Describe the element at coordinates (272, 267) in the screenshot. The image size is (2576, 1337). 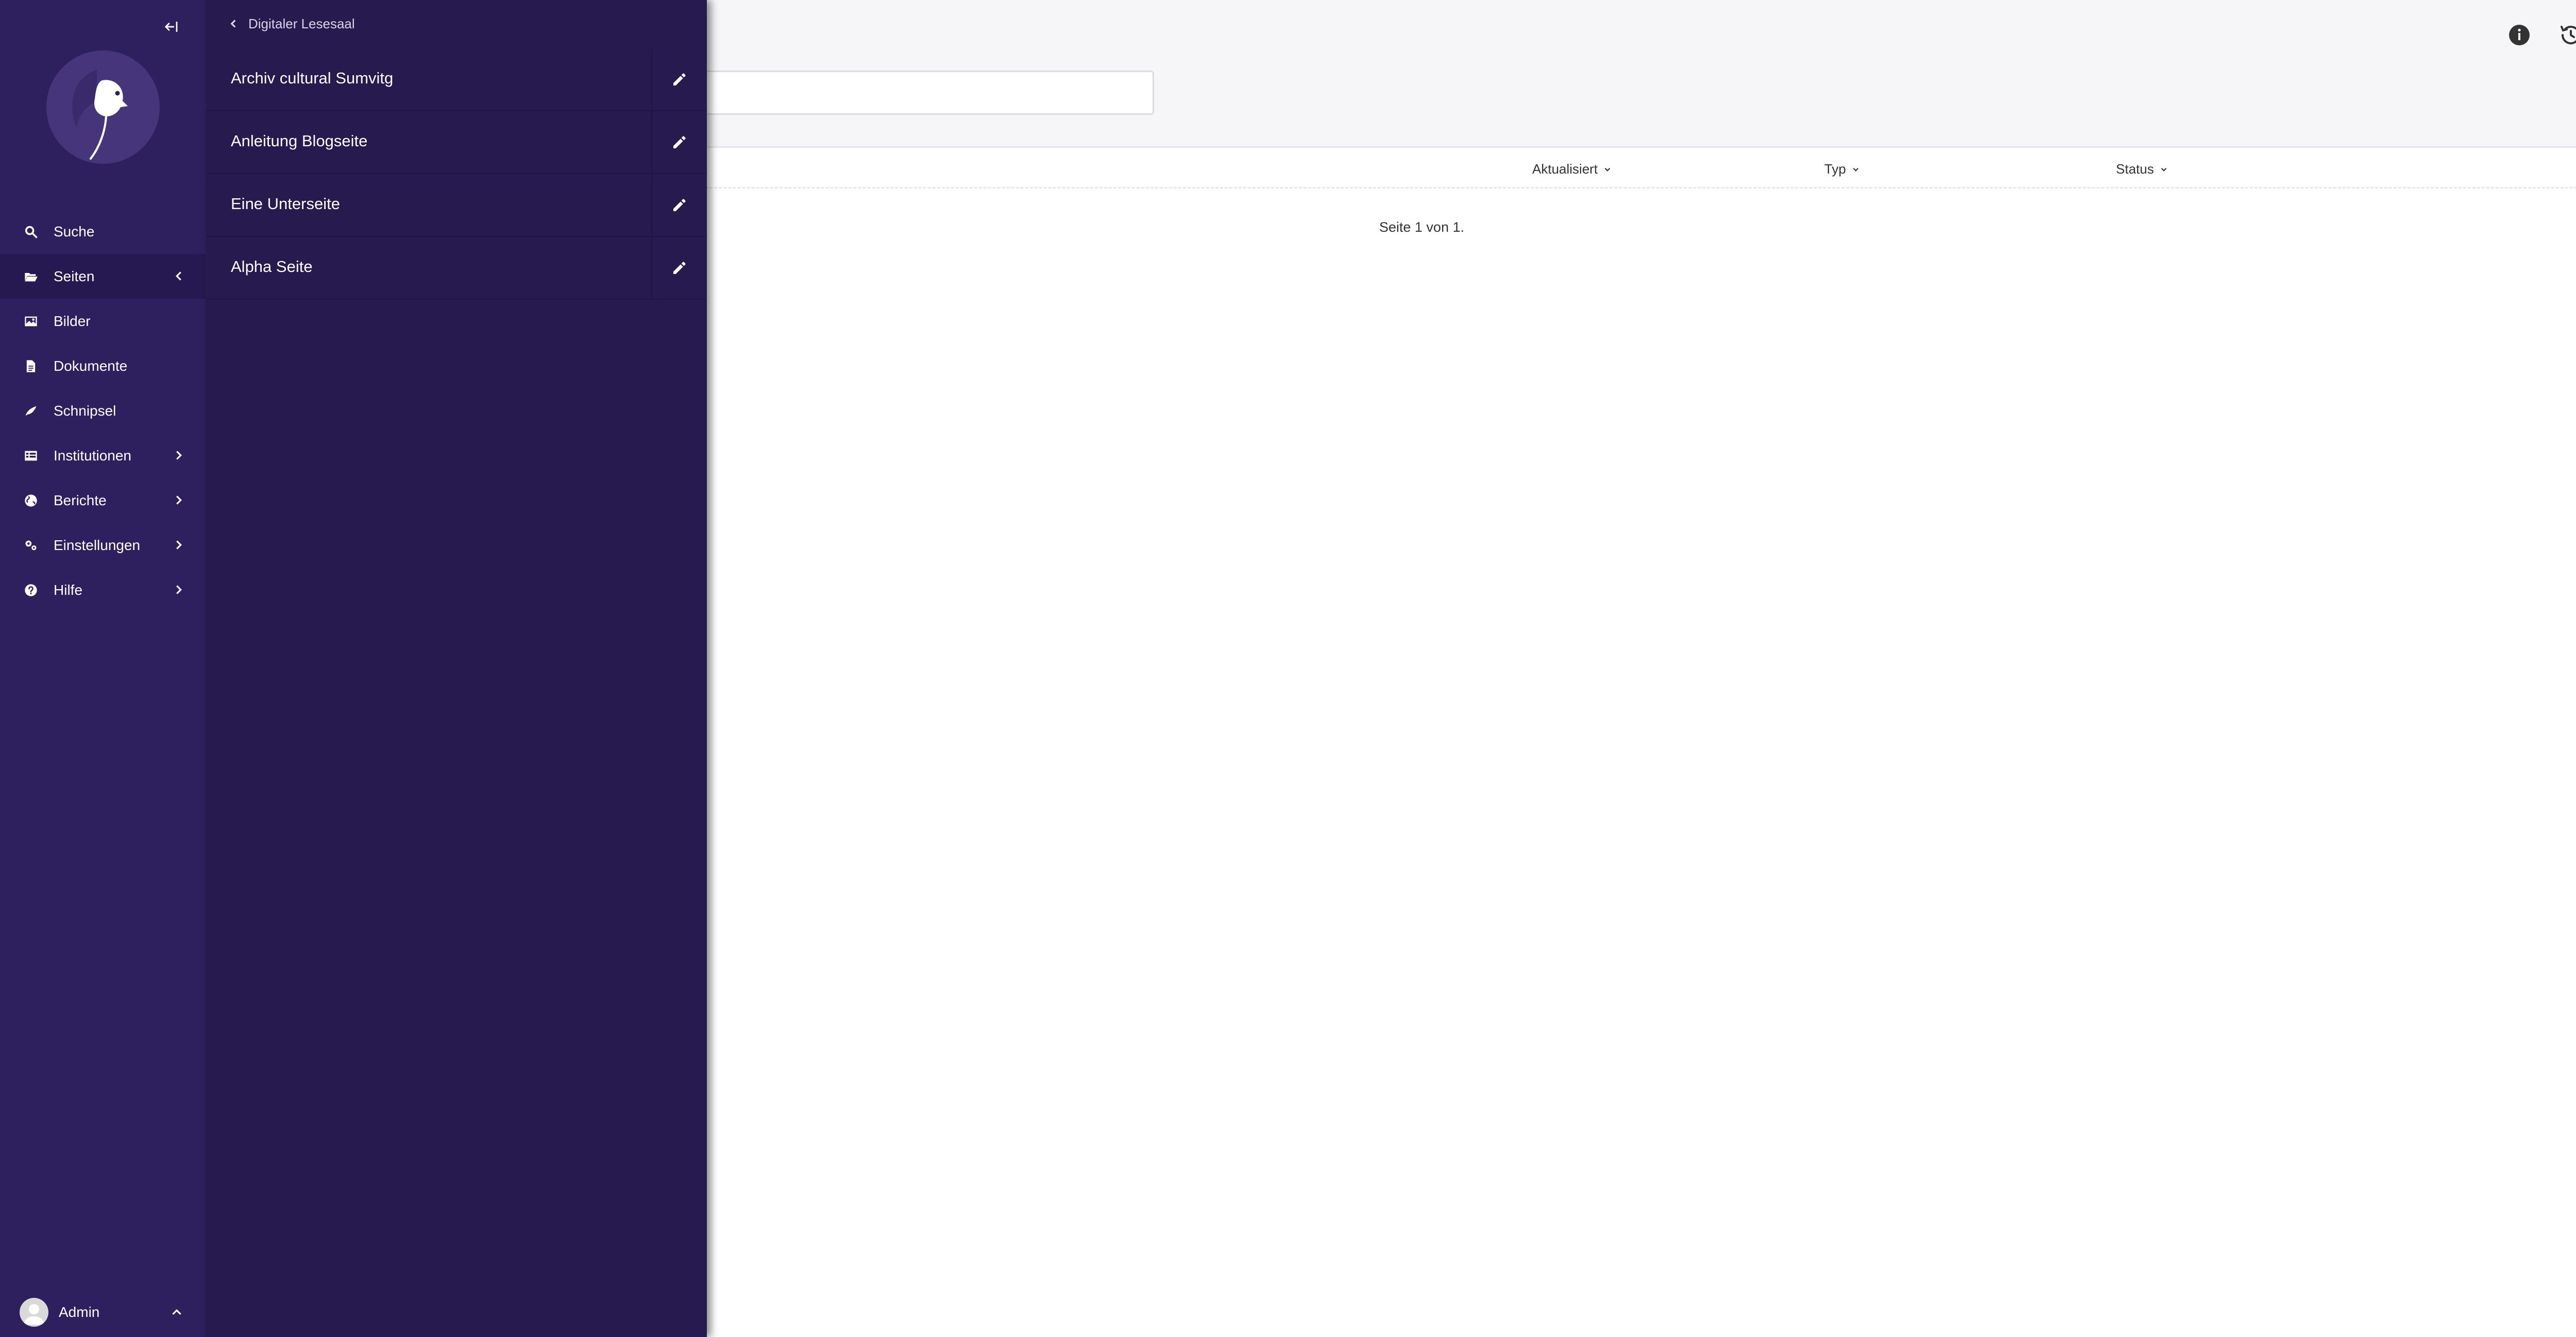
I see `explorer-page-title: Alpha Seite` at that location.